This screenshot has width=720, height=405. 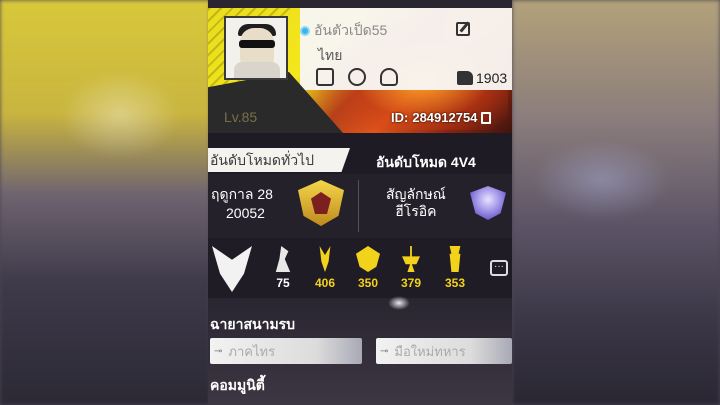 I want to click on white-glyph-icon, so click(x=283, y=259).